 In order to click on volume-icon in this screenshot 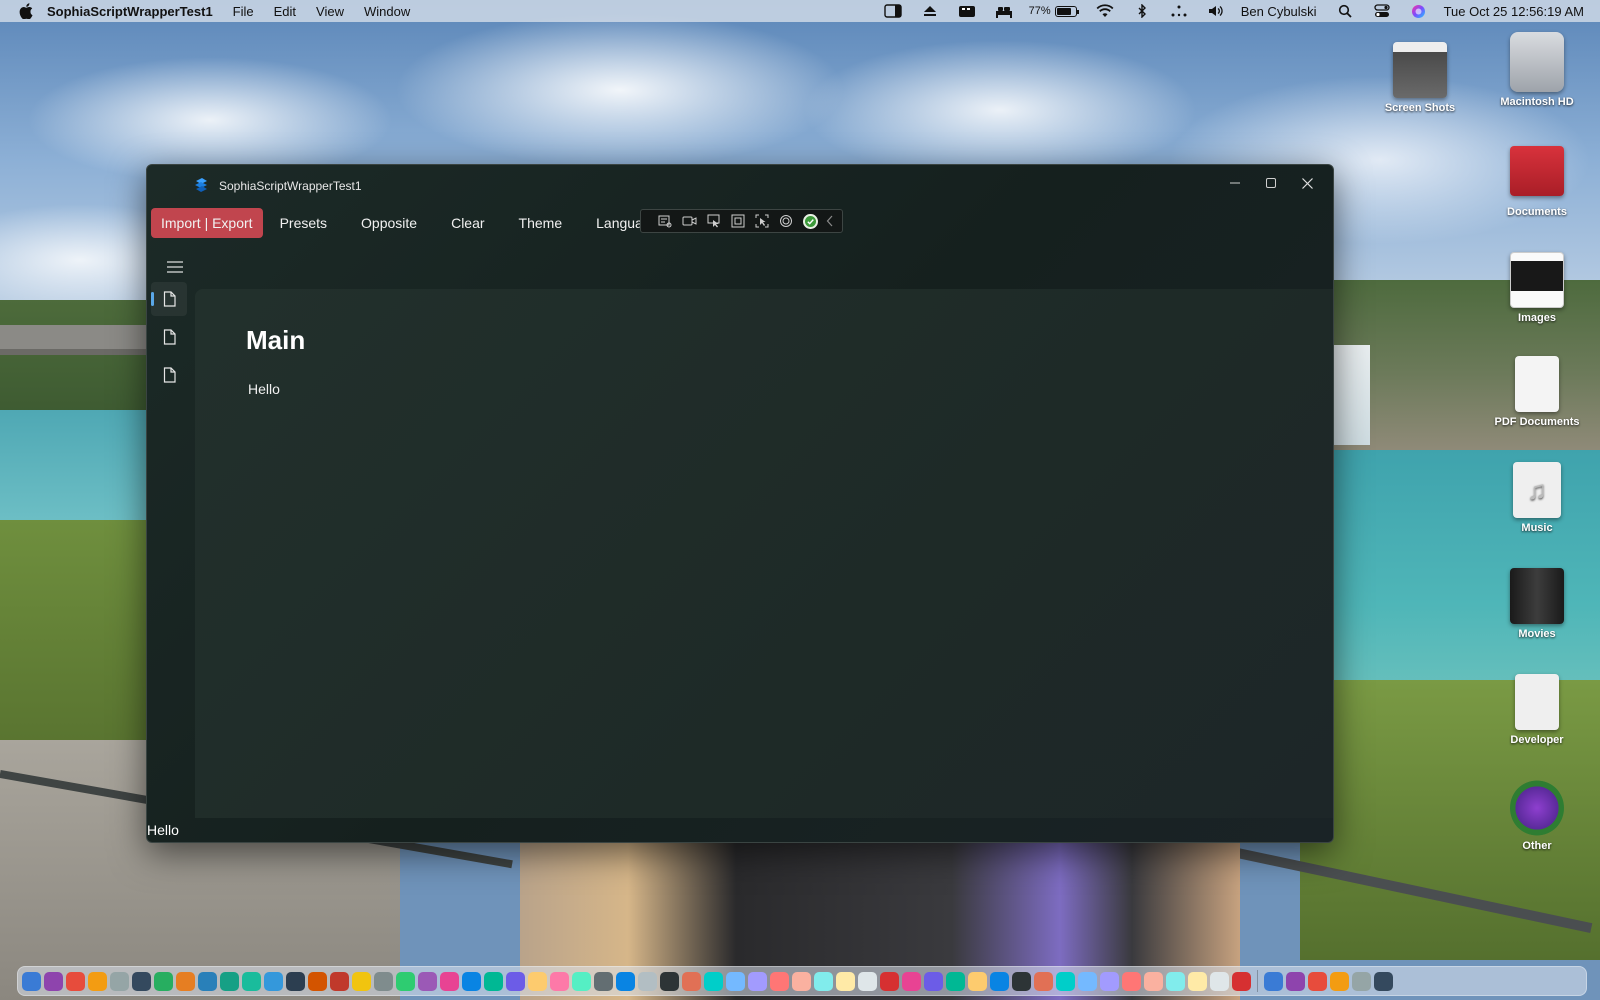, I will do `click(1216, 11)`.